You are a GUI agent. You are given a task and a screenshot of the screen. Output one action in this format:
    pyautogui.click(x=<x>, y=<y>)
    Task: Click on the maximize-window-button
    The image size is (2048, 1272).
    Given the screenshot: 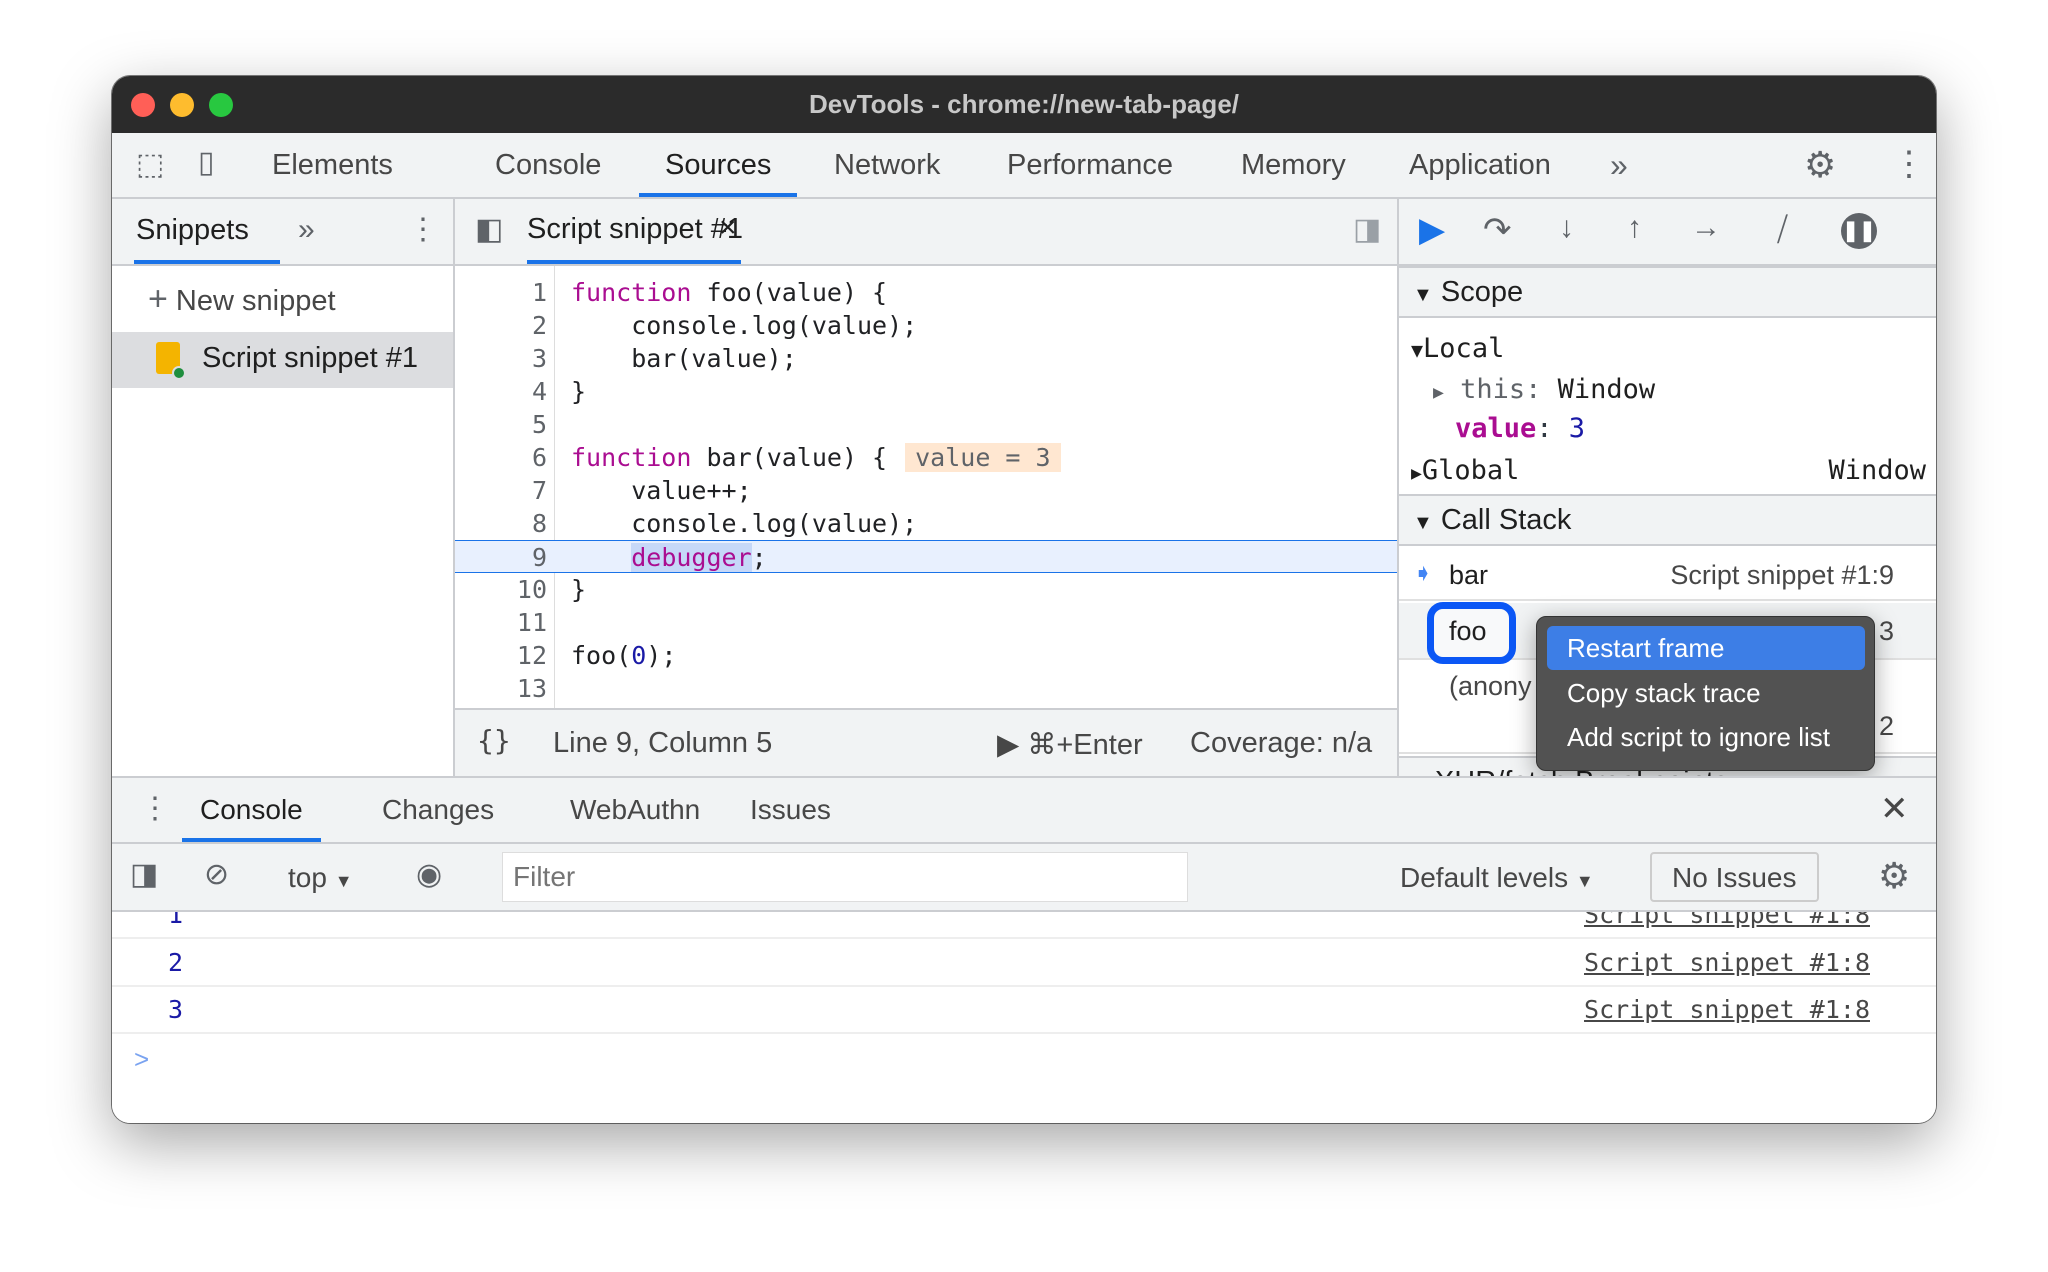 What is the action you would take?
    pyautogui.click(x=221, y=105)
    